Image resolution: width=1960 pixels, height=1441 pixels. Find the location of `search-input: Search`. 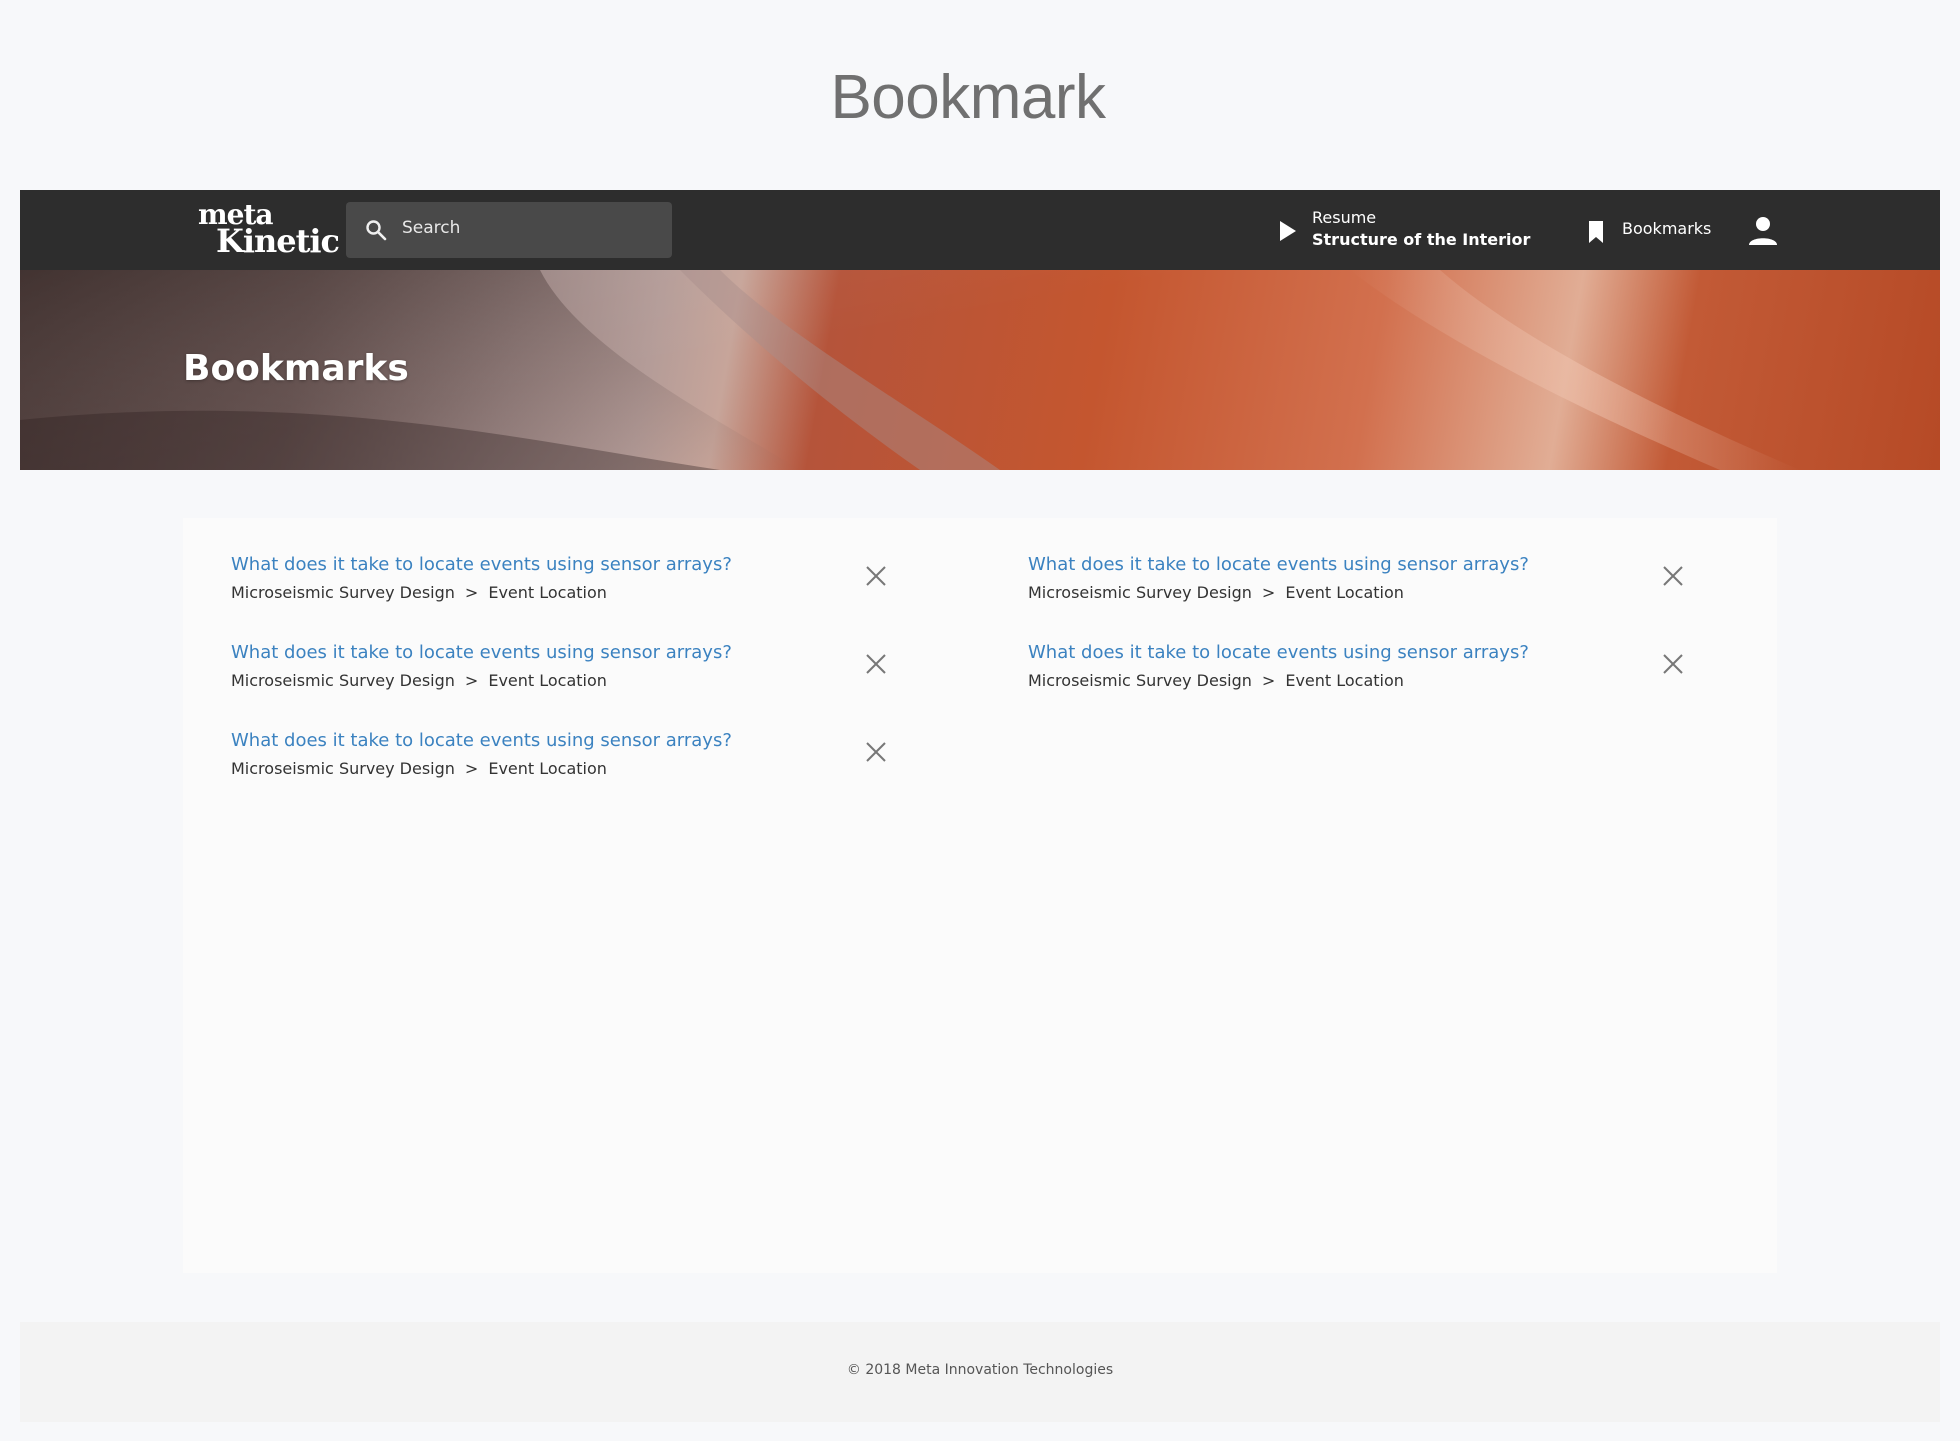

search-input: Search is located at coordinates (509, 230).